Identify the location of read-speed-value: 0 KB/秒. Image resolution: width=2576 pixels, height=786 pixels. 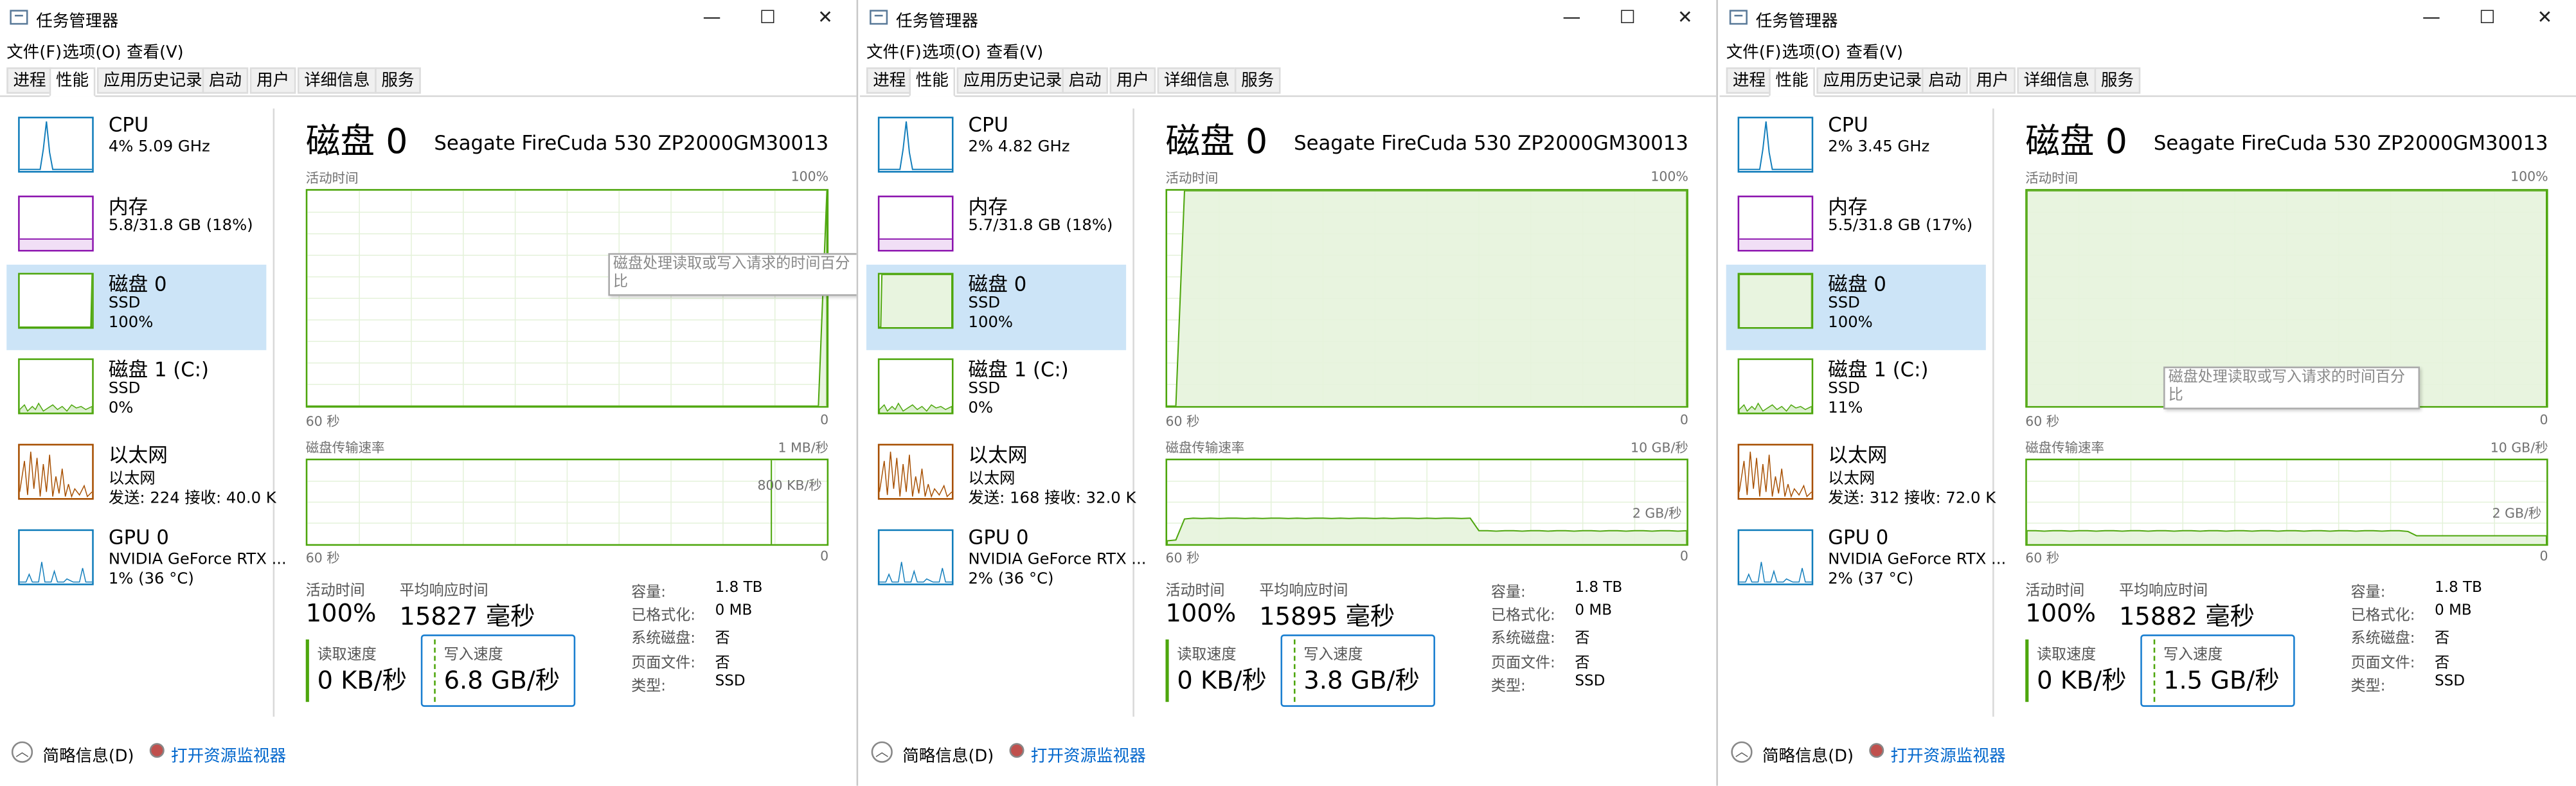
(362, 680).